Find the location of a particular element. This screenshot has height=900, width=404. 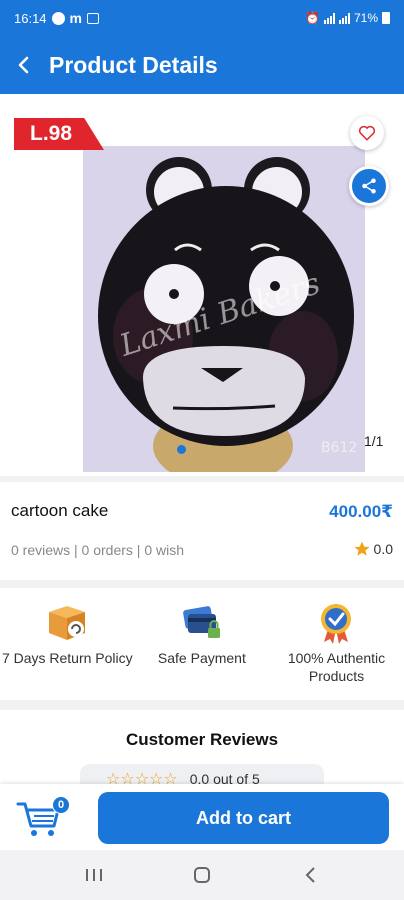

status-bar: 16:14 m ⏰ 71% is located at coordinates (202, 18).